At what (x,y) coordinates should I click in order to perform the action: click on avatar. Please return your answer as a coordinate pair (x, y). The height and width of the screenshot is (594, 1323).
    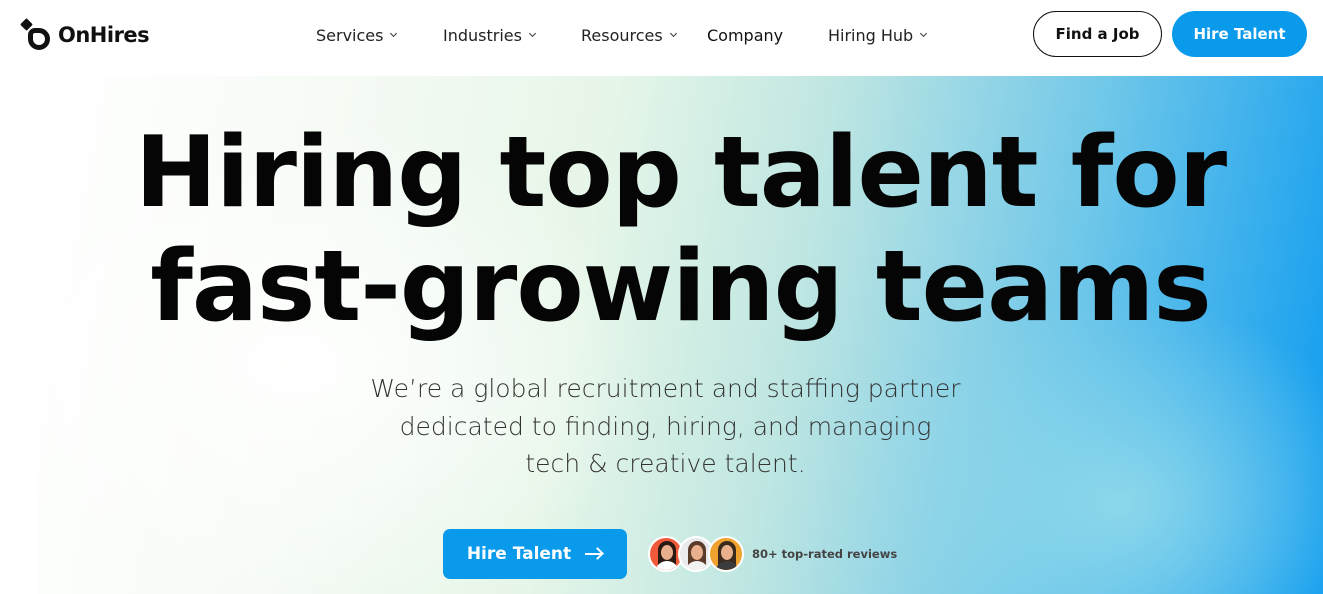
    Looking at the image, I should click on (726, 554).